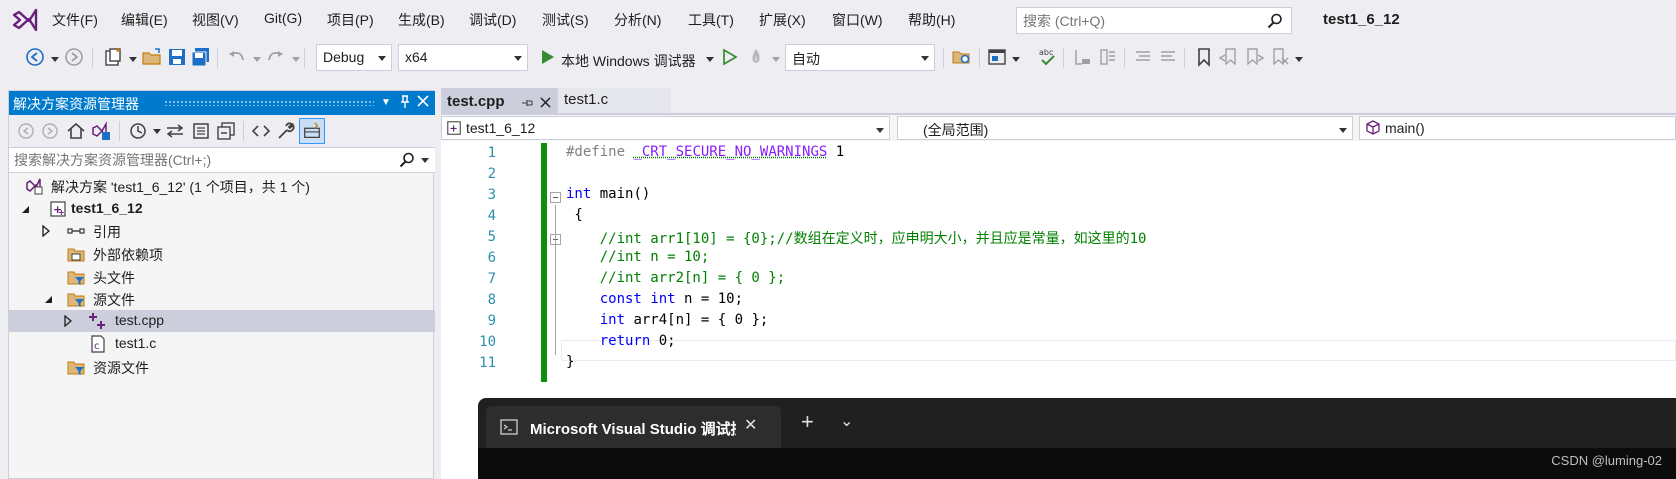 This screenshot has height=479, width=1676. What do you see at coordinates (144, 20) in the screenshot?
I see `menu-edit: 编辑(E)` at bounding box center [144, 20].